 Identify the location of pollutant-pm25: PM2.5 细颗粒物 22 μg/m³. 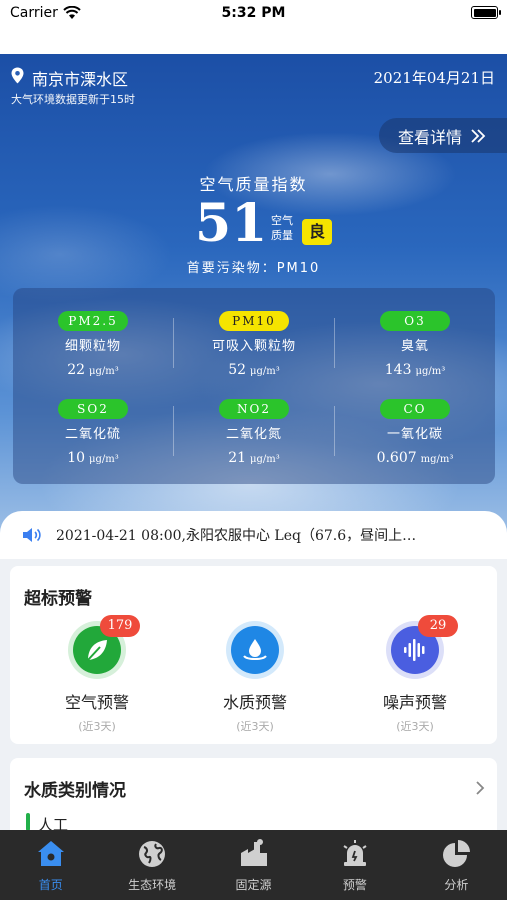
(93, 344).